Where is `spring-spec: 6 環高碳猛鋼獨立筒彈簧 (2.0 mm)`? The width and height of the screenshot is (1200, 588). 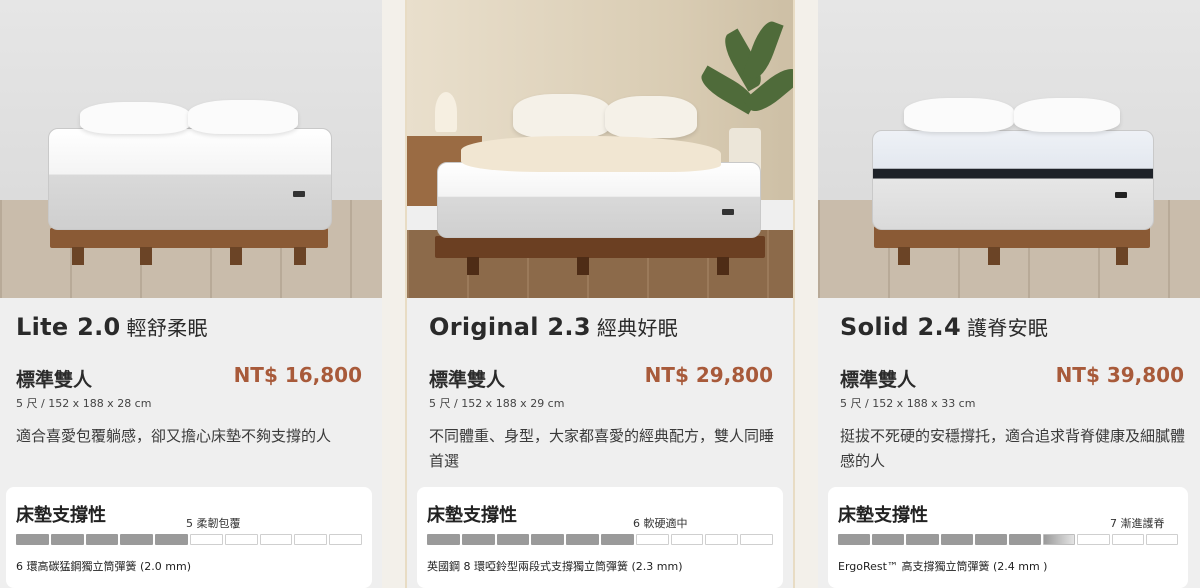 spring-spec: 6 環高碳猛鋼獨立筒彈簧 (2.0 mm) is located at coordinates (103, 566).